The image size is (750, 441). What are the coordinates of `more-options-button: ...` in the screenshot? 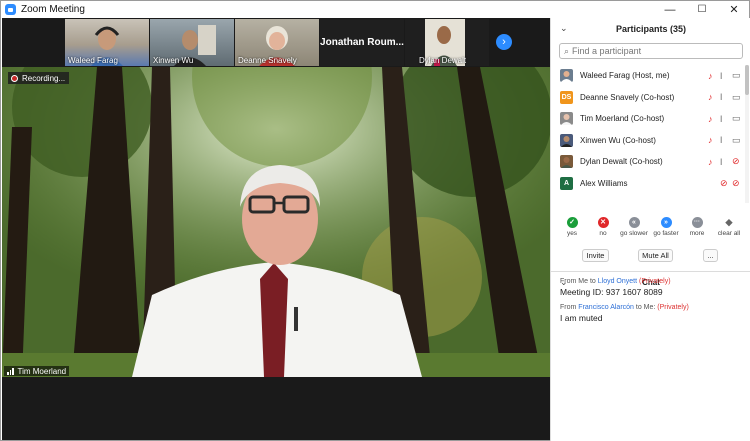 It's located at (710, 255).